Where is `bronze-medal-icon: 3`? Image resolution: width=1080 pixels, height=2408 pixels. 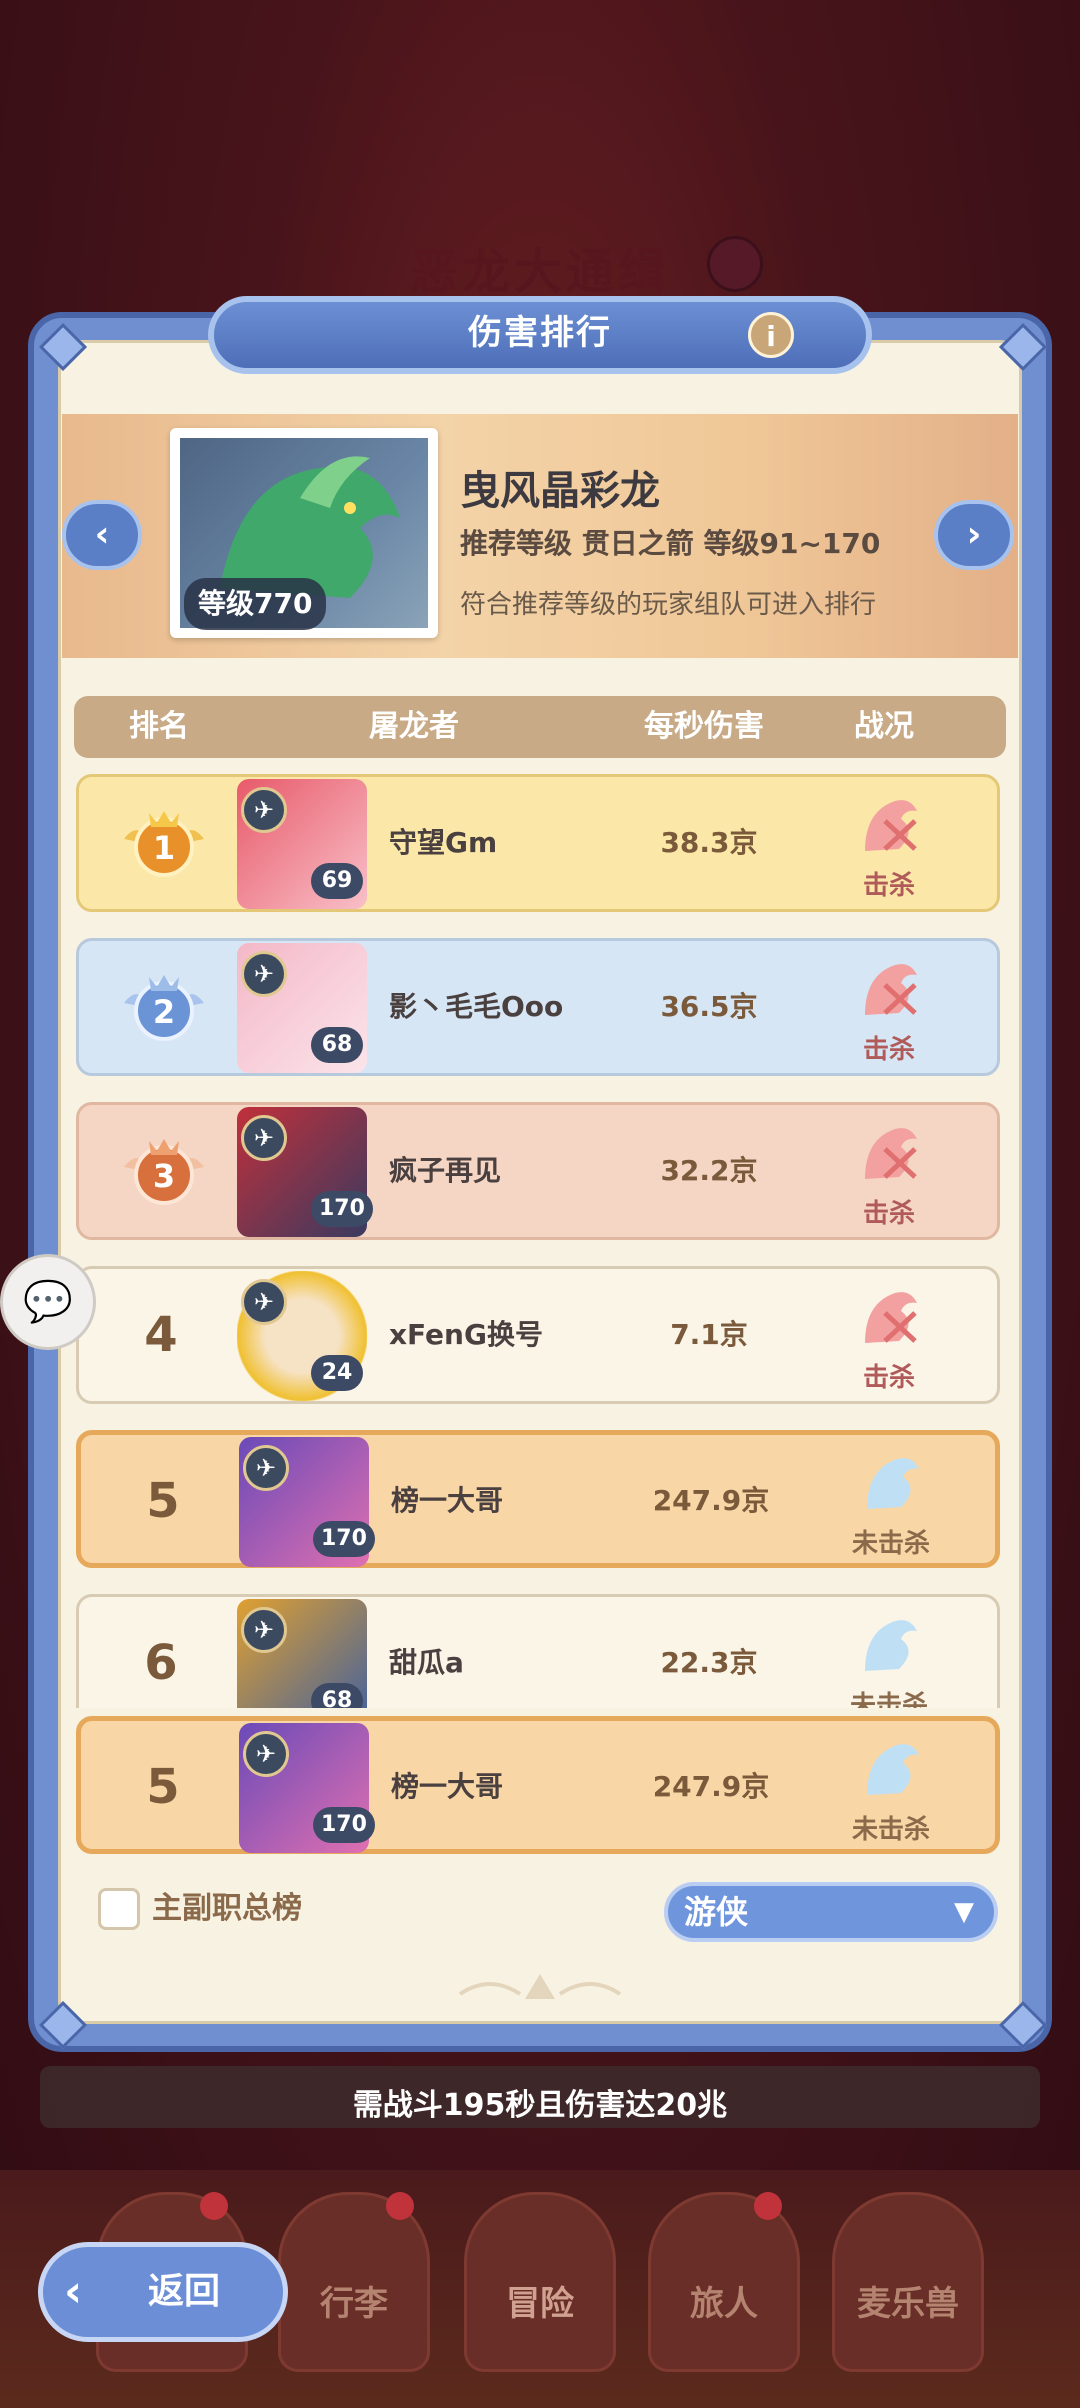 bronze-medal-icon: 3 is located at coordinates (164, 1172).